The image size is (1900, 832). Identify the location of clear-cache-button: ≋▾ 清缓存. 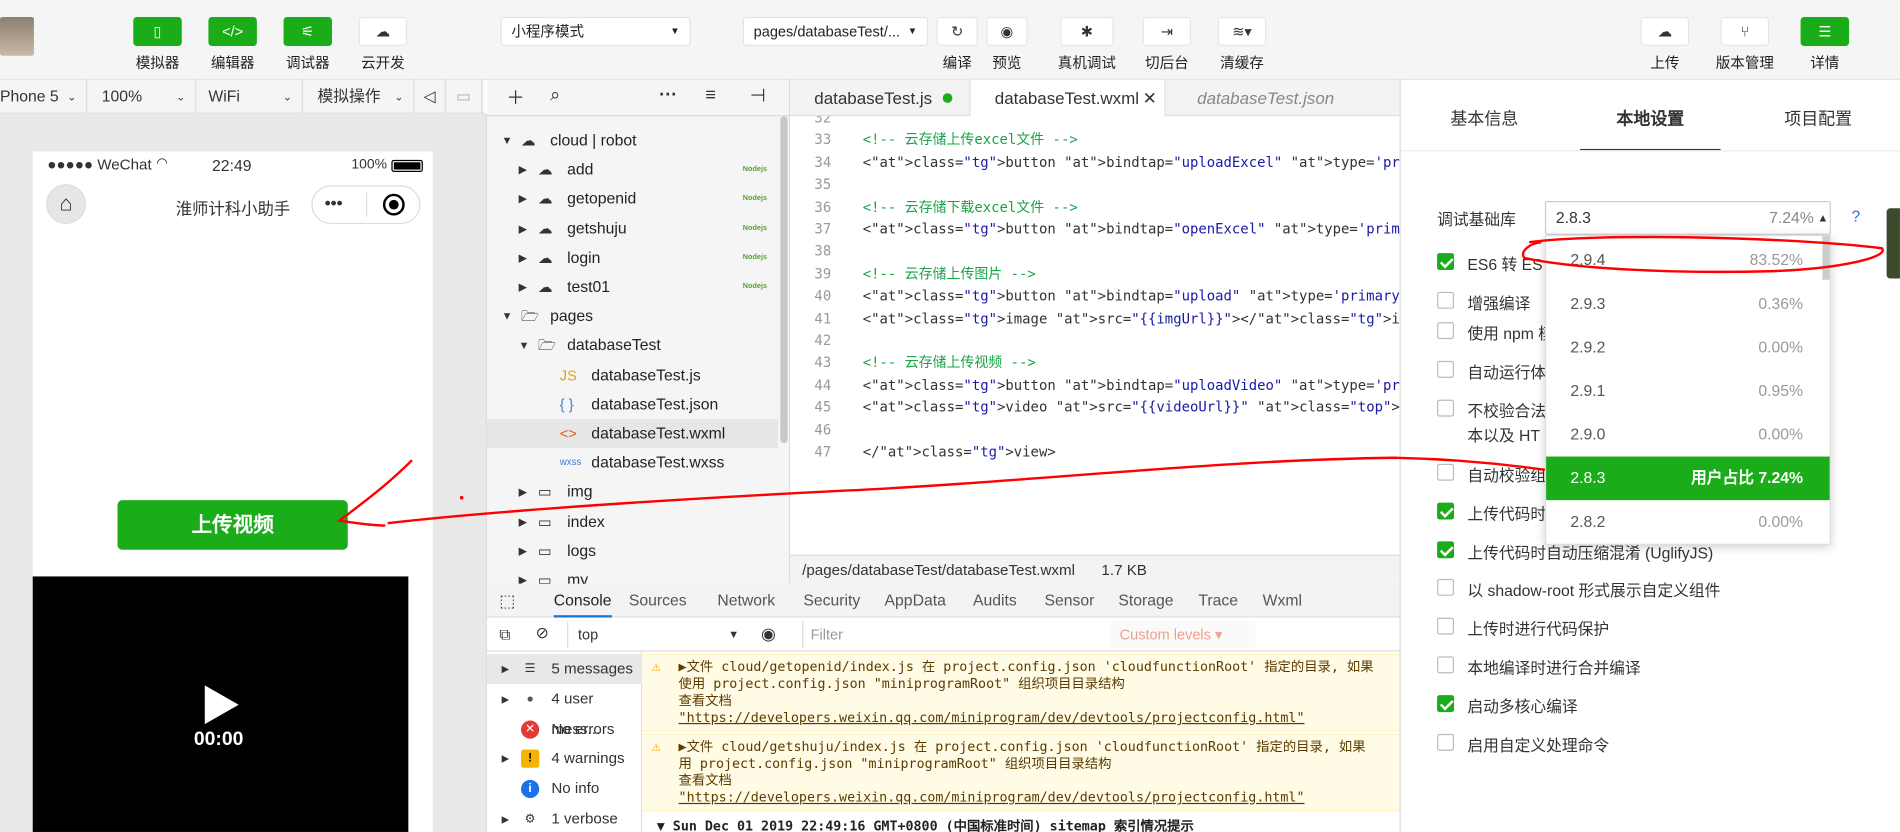
(1242, 44).